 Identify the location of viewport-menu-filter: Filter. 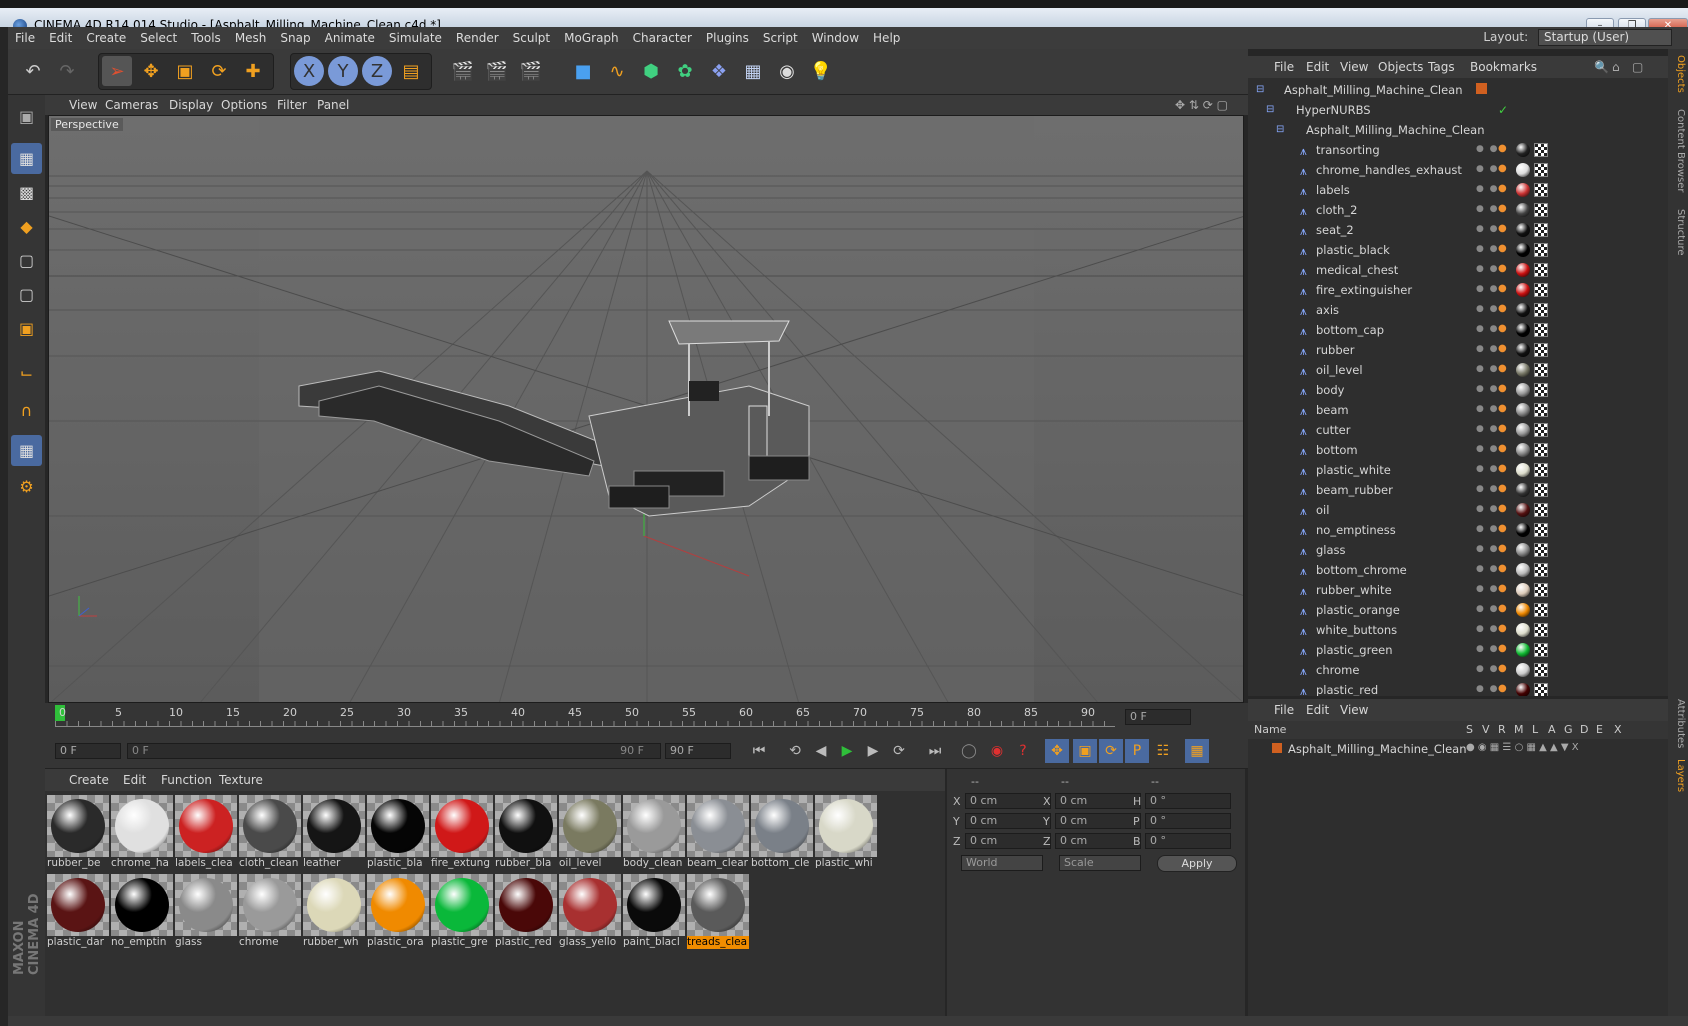
(292, 105).